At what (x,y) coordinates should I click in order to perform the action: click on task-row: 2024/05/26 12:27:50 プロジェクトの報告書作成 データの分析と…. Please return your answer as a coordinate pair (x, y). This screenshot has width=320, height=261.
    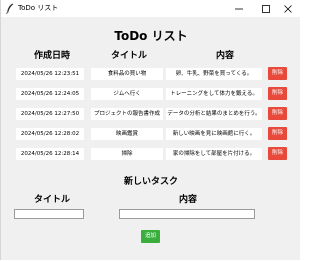
    Looking at the image, I should click on (150, 114).